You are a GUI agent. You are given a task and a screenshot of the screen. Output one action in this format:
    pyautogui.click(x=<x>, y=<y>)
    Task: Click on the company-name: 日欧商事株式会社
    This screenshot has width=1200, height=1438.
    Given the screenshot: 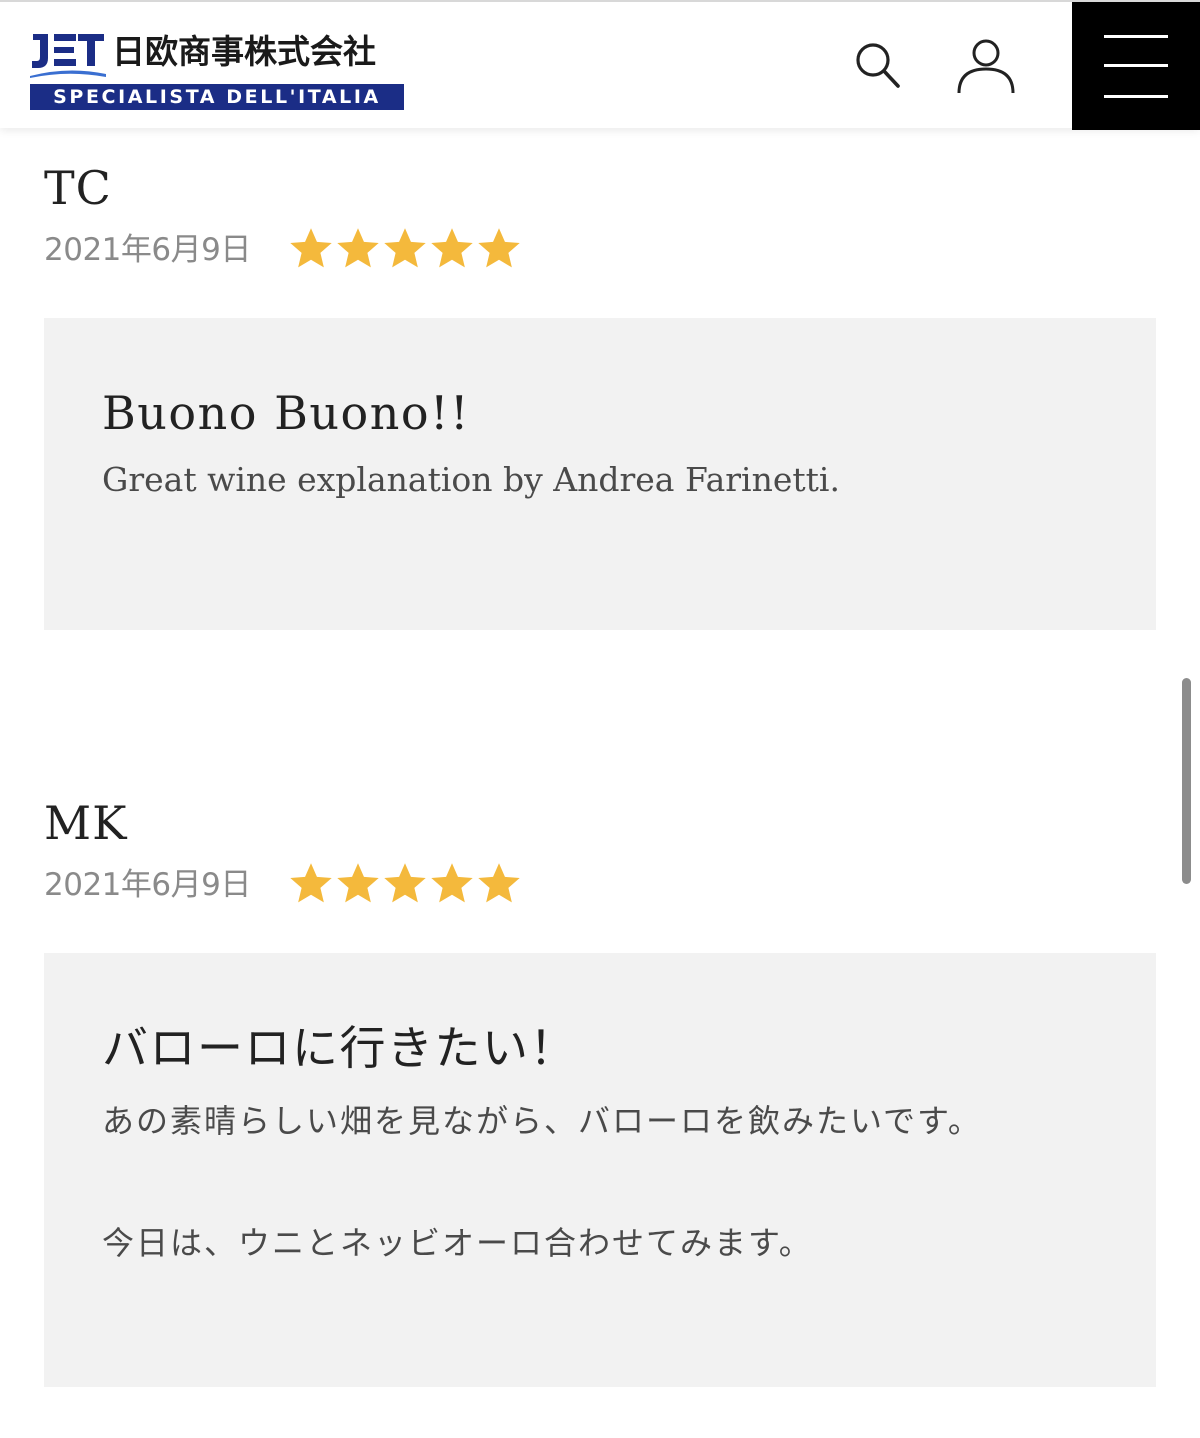 What is the action you would take?
    pyautogui.click(x=244, y=51)
    